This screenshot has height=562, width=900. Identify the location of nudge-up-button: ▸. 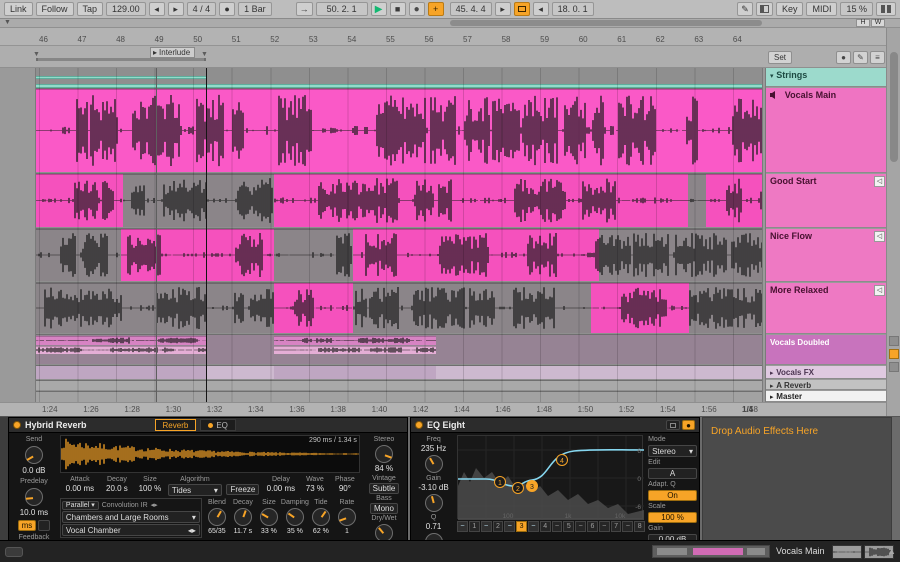
(175, 9).